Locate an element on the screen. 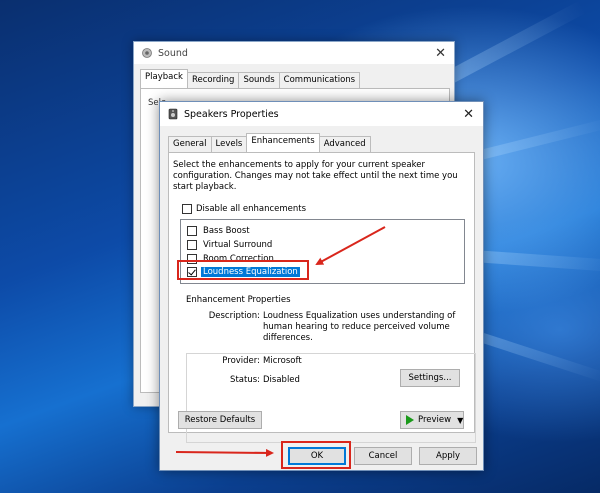 The height and width of the screenshot is (493, 600). arrow-to-loudness is located at coordinates (350, 245).